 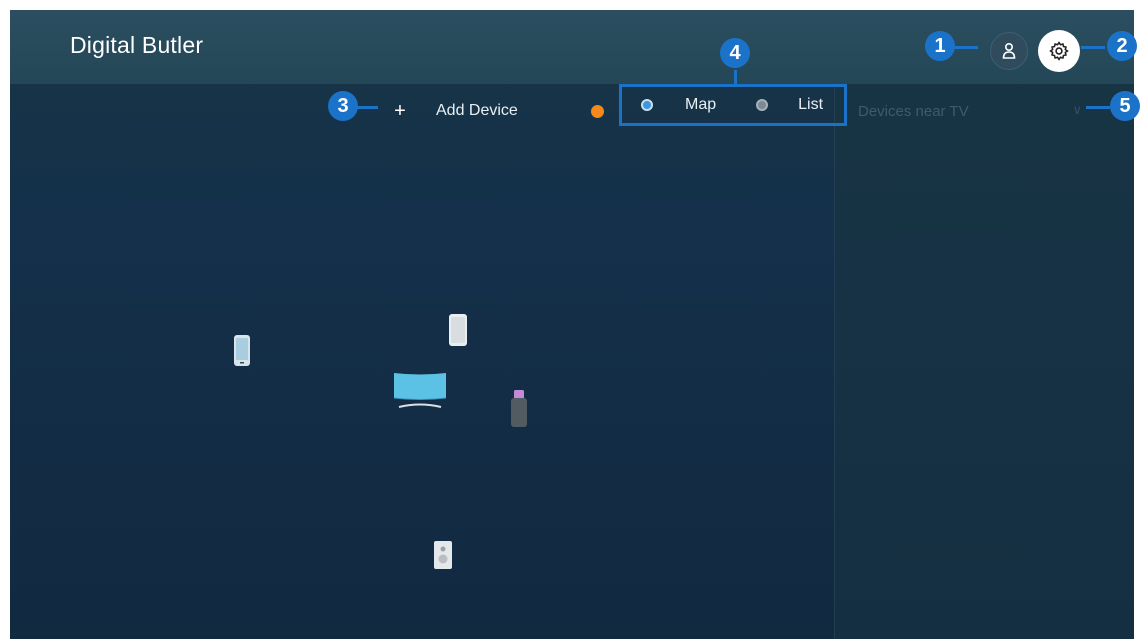 What do you see at coordinates (1125, 106) in the screenshot?
I see `callout-5-marker: 5` at bounding box center [1125, 106].